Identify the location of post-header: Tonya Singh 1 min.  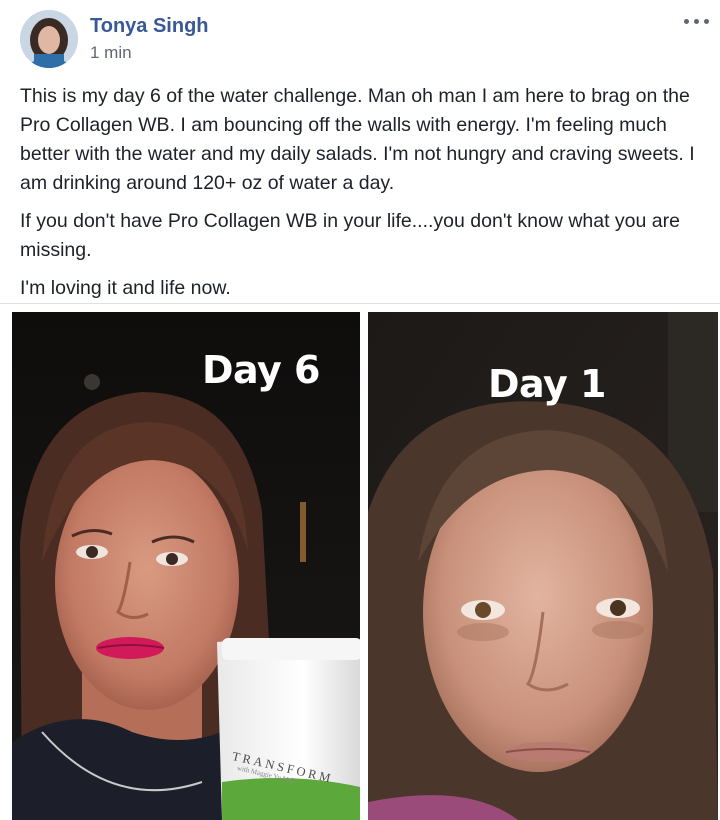
(363, 40).